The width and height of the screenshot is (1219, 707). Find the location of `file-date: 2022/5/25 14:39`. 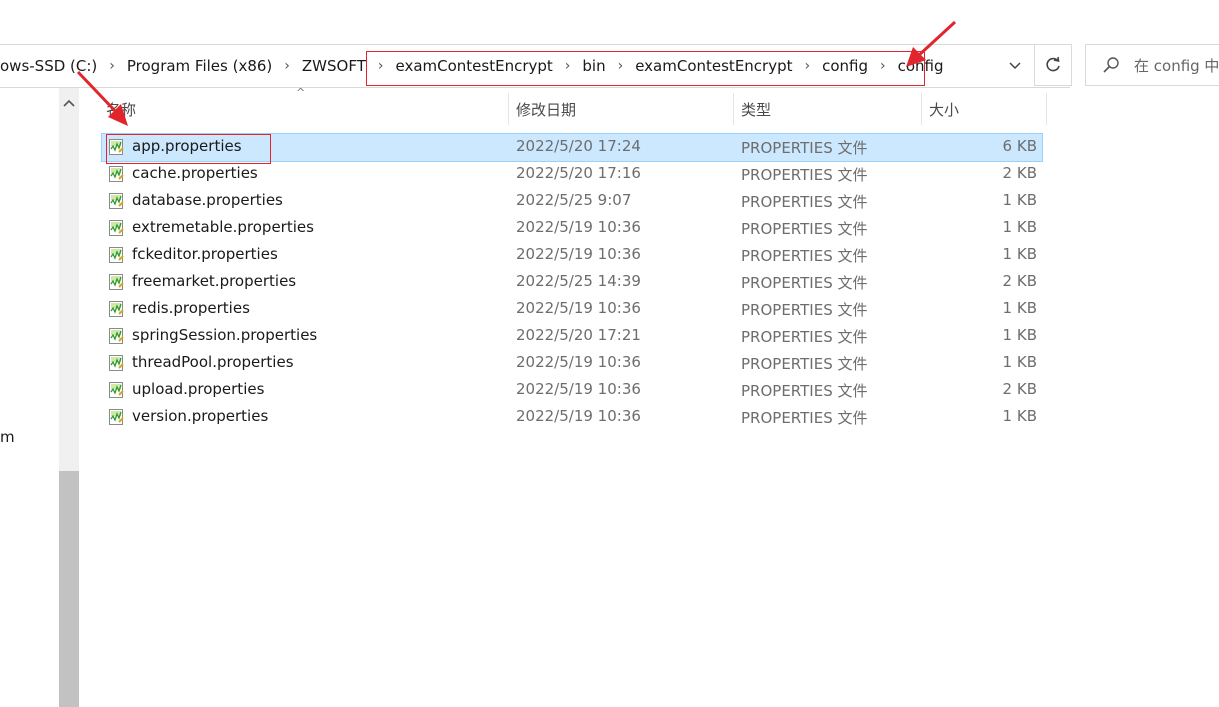

file-date: 2022/5/25 14:39 is located at coordinates (578, 281).